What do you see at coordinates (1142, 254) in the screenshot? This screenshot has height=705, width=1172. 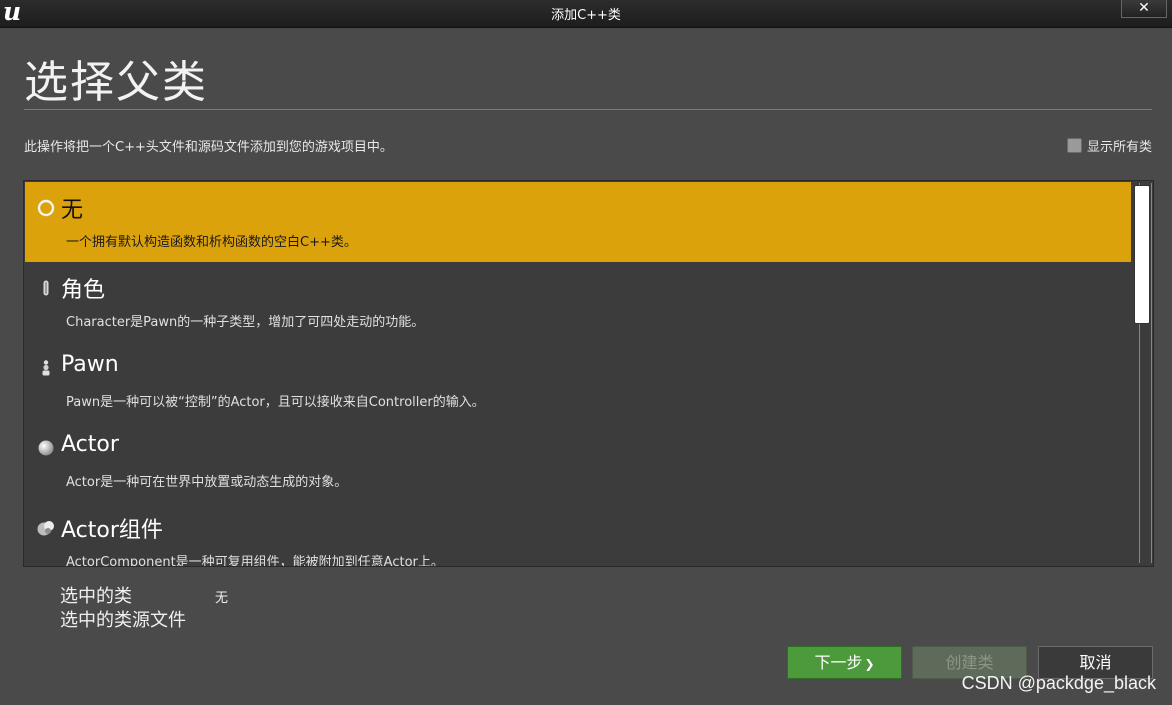 I see `scrollbar-thumb` at bounding box center [1142, 254].